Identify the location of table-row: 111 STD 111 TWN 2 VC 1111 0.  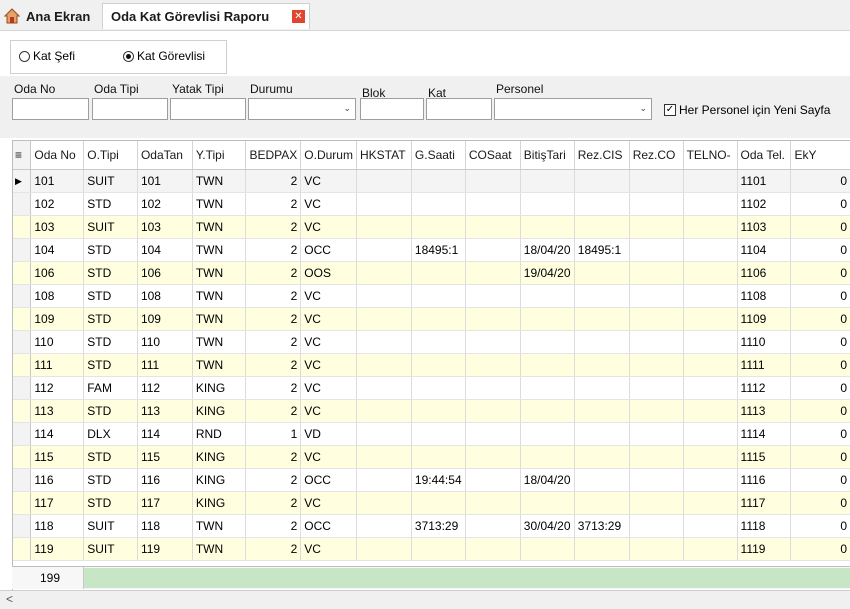
(431, 365).